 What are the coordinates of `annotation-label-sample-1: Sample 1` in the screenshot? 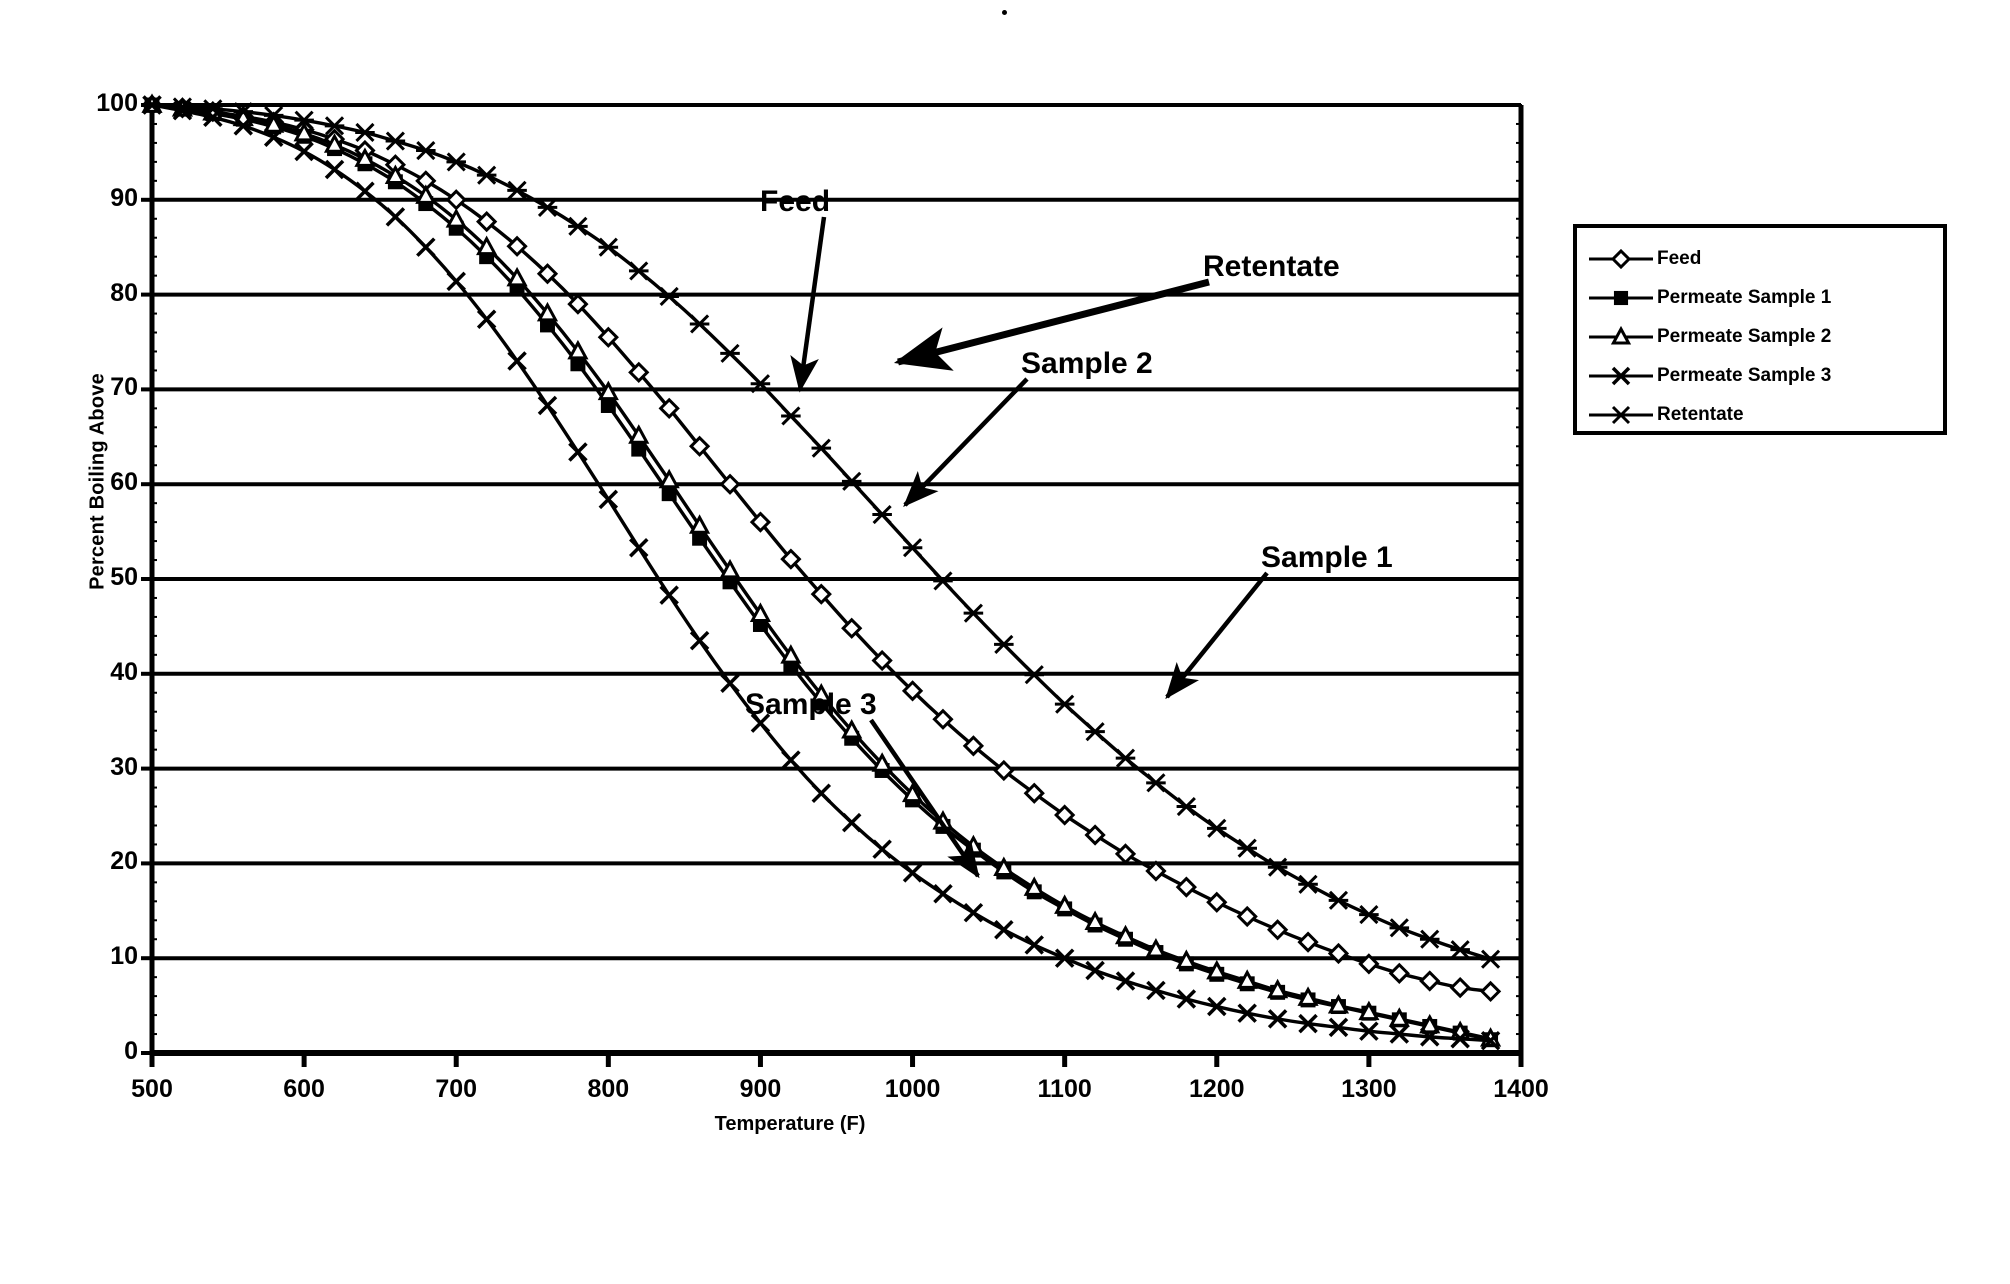 It's located at (1327, 557).